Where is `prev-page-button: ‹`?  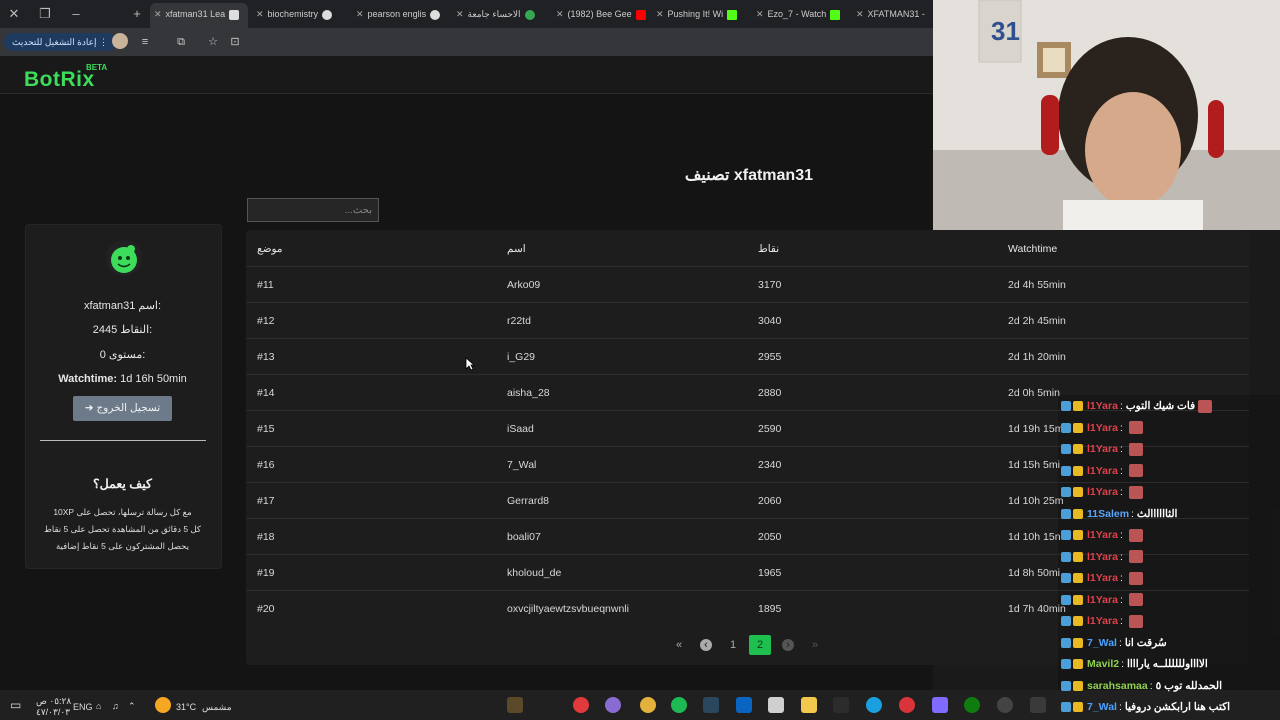
prev-page-button: ‹ is located at coordinates (706, 645).